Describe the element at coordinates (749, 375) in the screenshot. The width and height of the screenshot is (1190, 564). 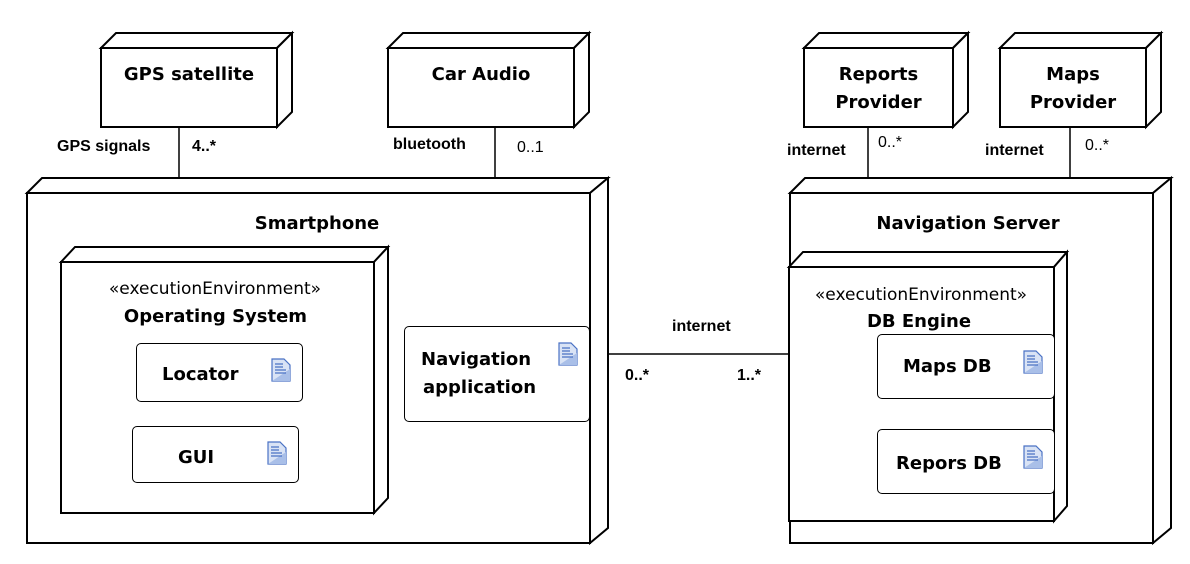
I see `association-server-multiplicity: 1..*` at that location.